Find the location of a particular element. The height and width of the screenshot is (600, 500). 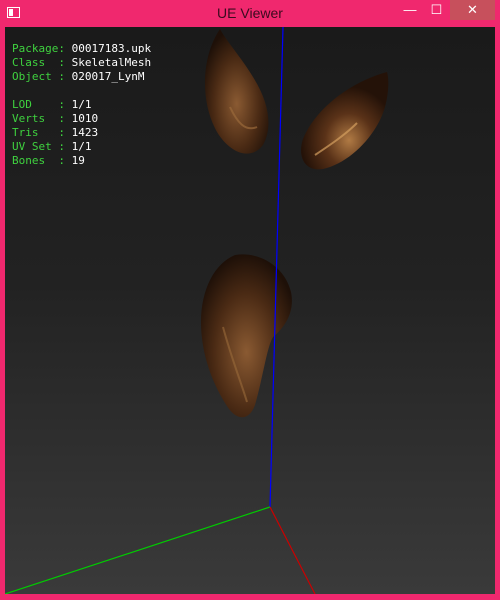

info-label: UV Set : is located at coordinates (38, 146).